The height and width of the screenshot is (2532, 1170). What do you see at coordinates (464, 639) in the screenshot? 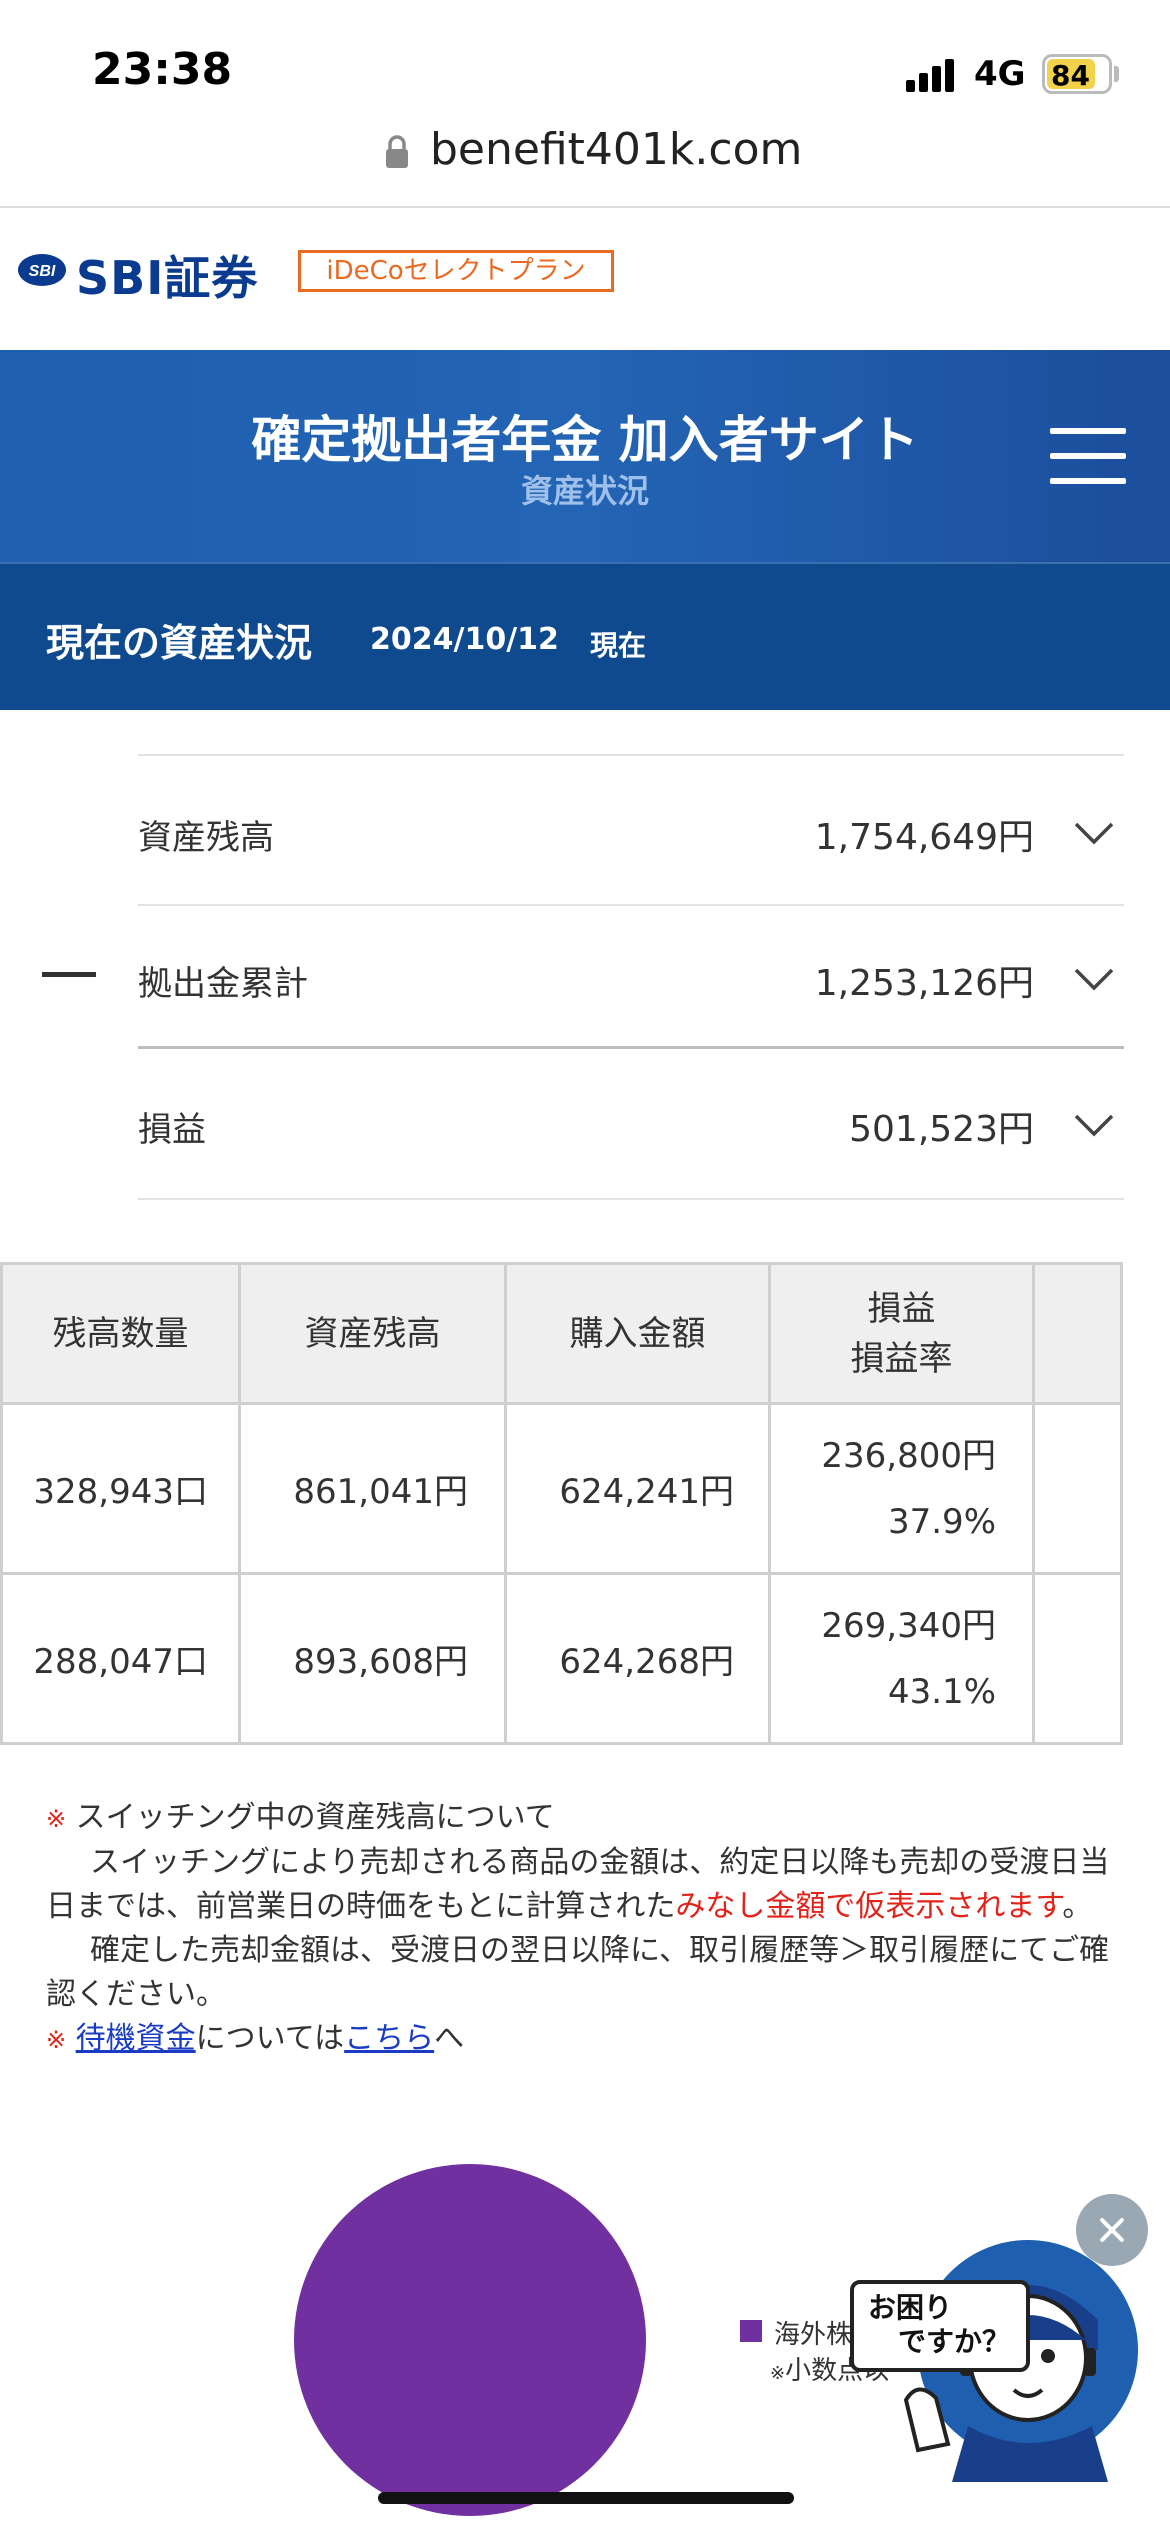
I see `as-of-date: 2024/10/12` at bounding box center [464, 639].